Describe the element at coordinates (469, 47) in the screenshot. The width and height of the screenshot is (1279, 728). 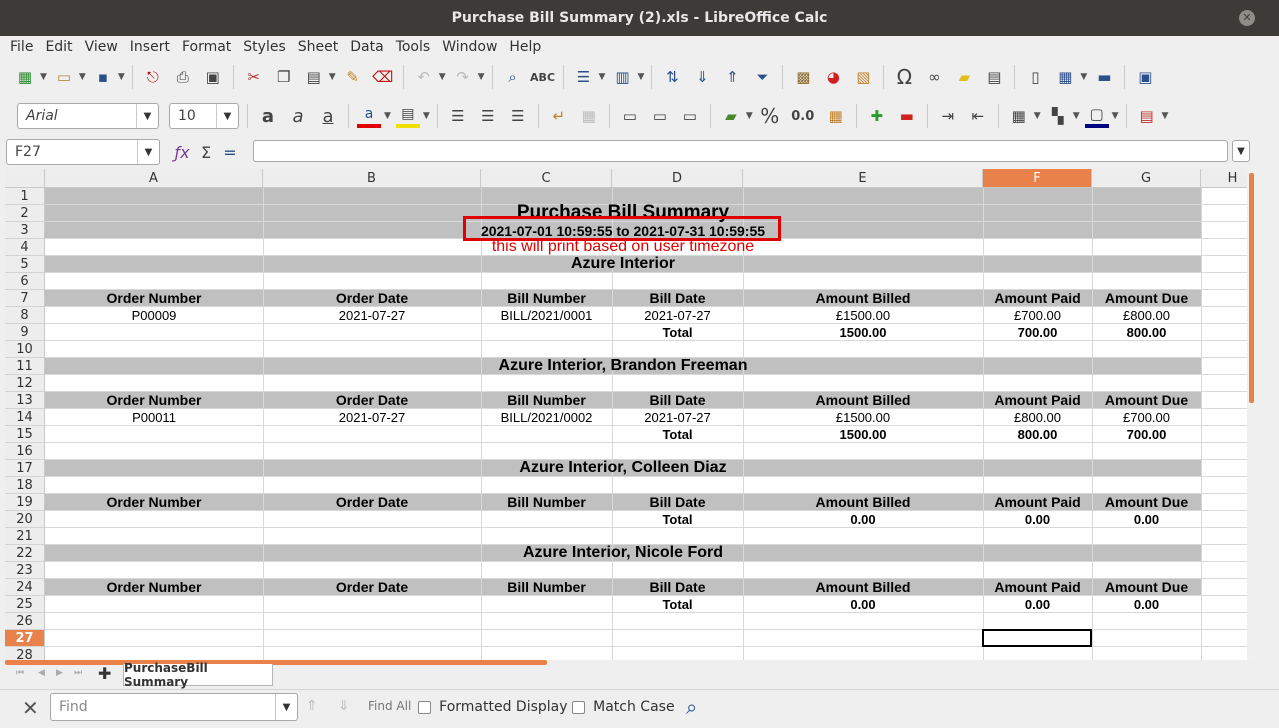
I see `menu-window: Window` at that location.